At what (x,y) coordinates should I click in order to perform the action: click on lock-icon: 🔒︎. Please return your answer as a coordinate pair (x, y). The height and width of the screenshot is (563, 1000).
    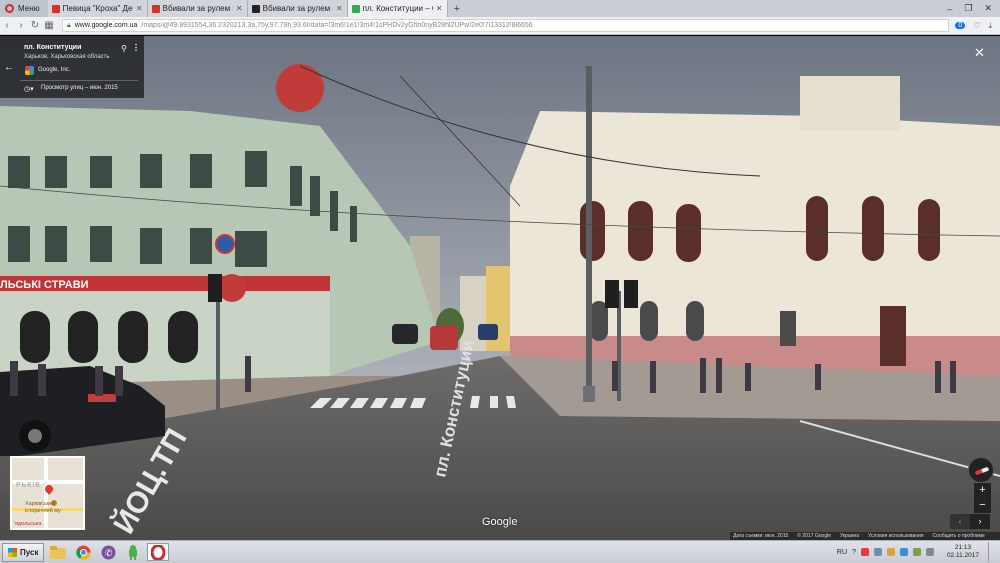
    Looking at the image, I should click on (69, 25).